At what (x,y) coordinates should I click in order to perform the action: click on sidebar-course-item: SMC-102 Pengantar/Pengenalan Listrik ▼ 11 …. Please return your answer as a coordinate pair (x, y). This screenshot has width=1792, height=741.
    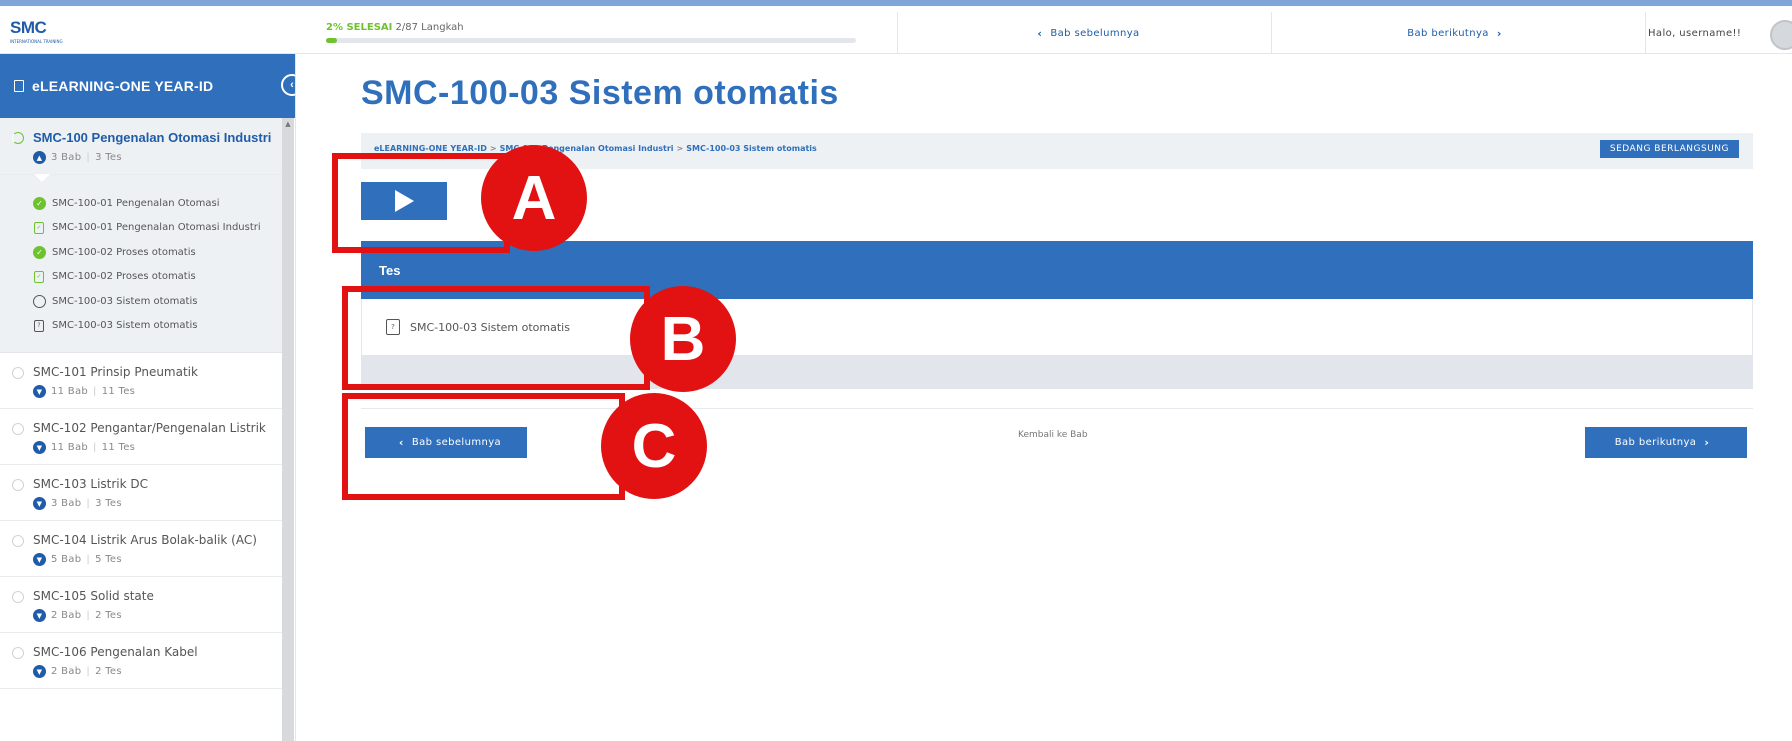
    Looking at the image, I should click on (141, 437).